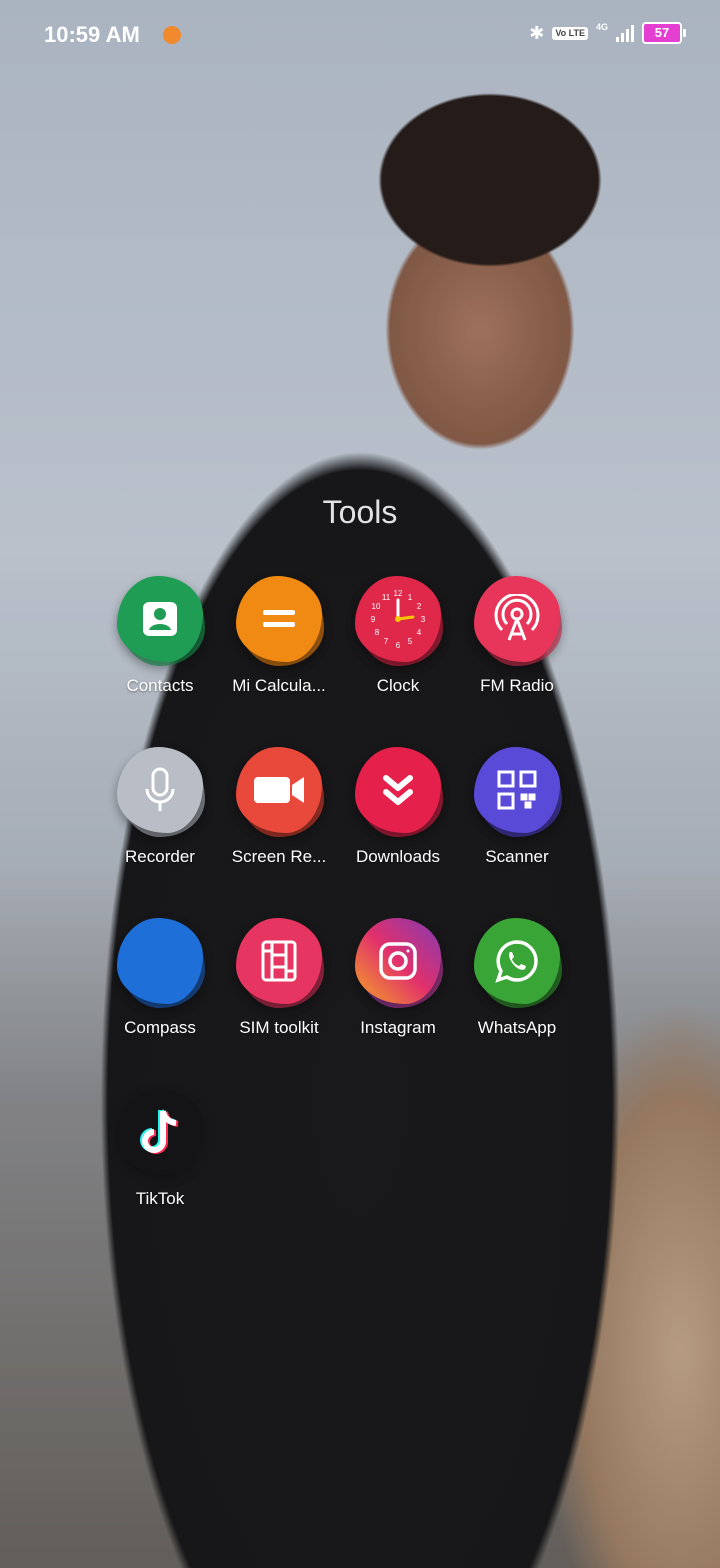  I want to click on battery-level: 57, so click(662, 32).